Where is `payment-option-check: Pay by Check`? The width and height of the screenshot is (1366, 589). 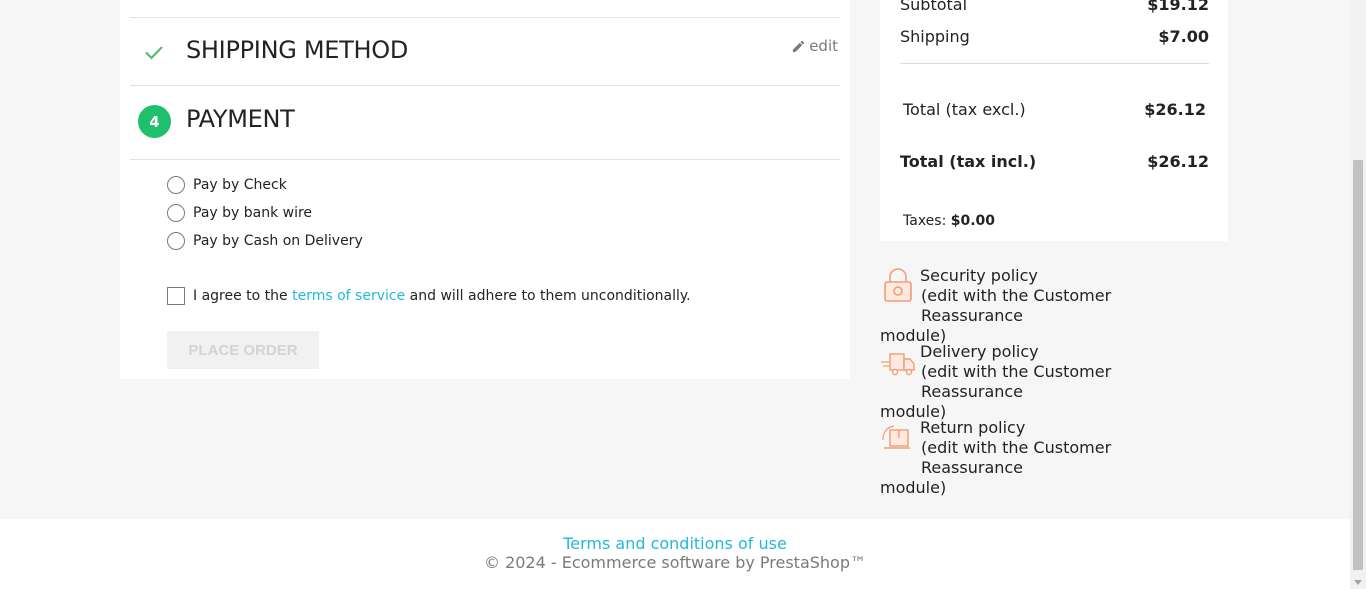
payment-option-check: Pay by Check is located at coordinates (227, 185).